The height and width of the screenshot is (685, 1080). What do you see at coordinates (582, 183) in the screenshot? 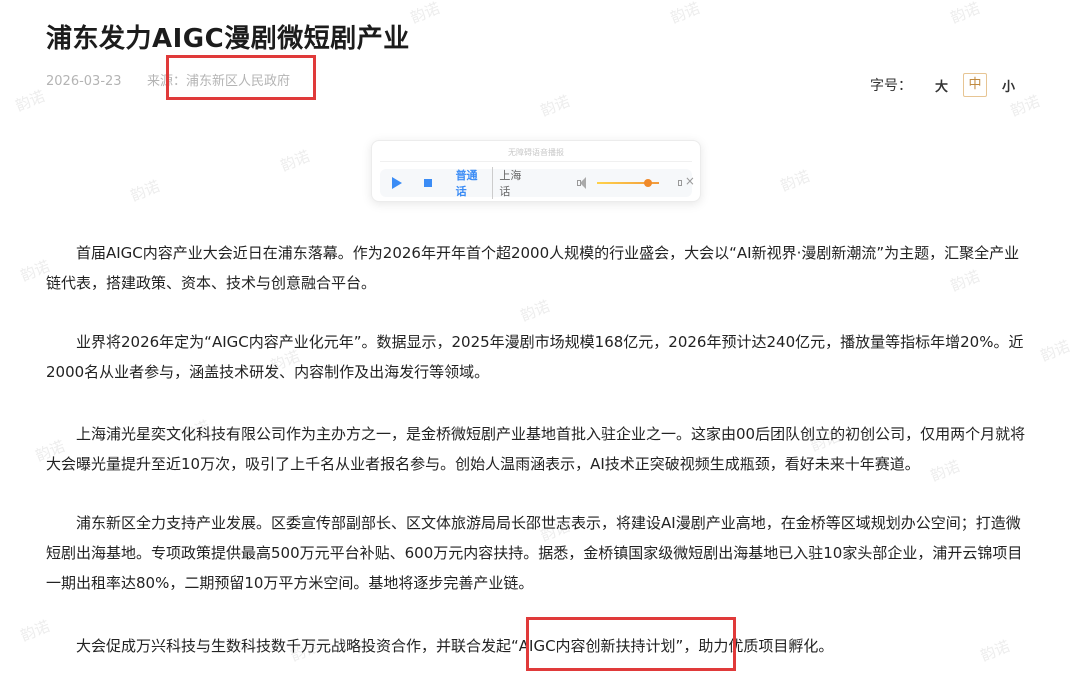
I see `volume-icon` at bounding box center [582, 183].